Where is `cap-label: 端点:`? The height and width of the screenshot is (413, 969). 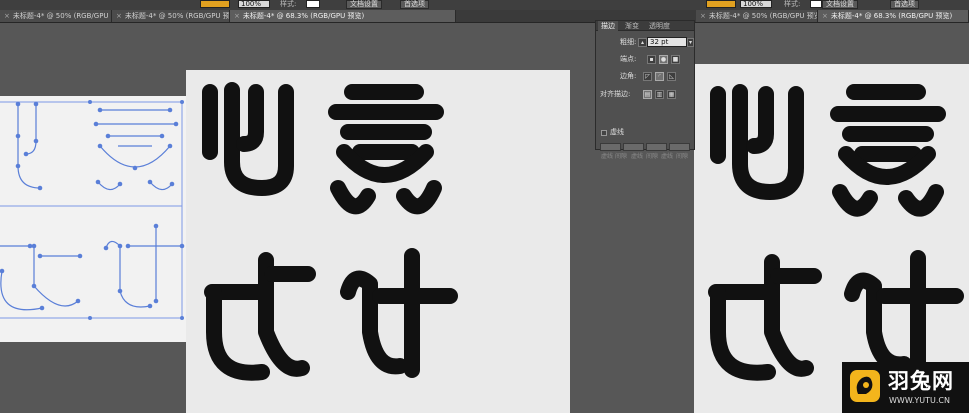
cap-label: 端点: is located at coordinates (628, 59).